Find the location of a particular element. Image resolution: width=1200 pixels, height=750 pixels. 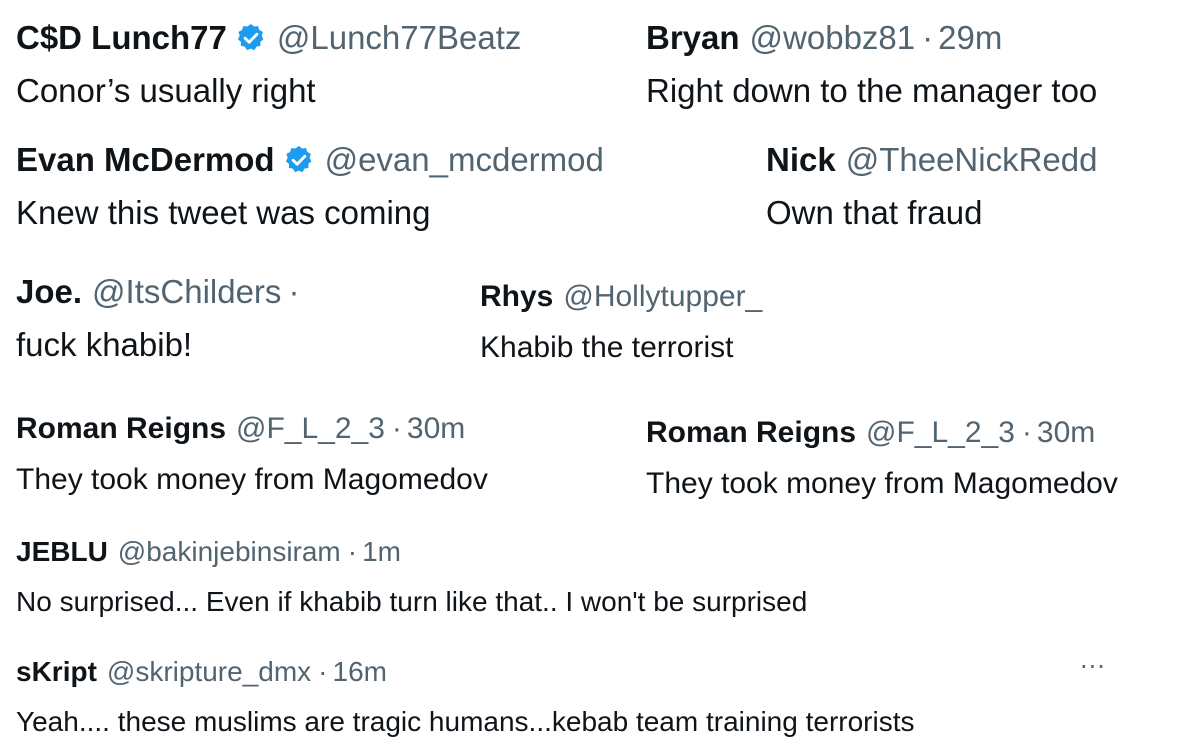

display-name: Evan McDermod is located at coordinates (145, 160).